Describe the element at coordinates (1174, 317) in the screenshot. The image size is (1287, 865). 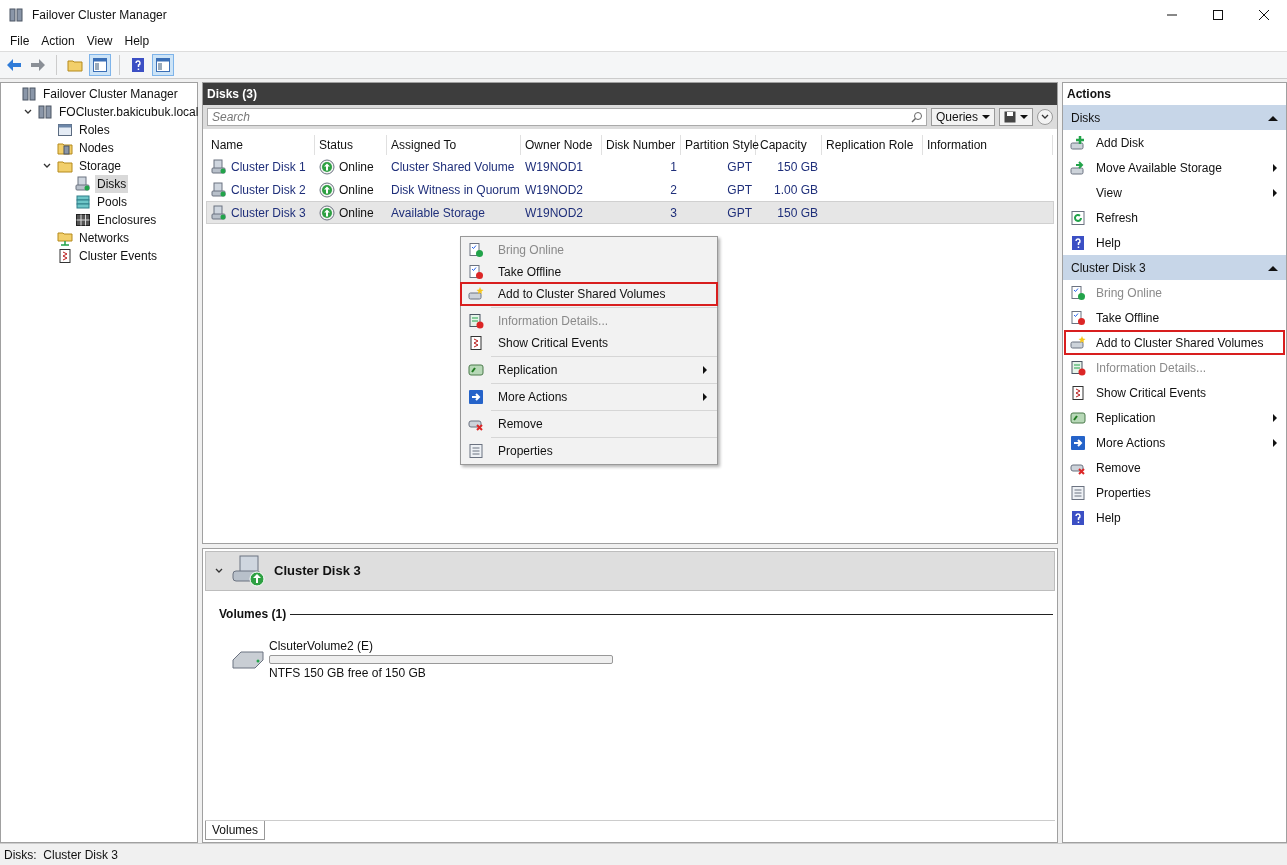
I see `task-link: Take Offline` at that location.